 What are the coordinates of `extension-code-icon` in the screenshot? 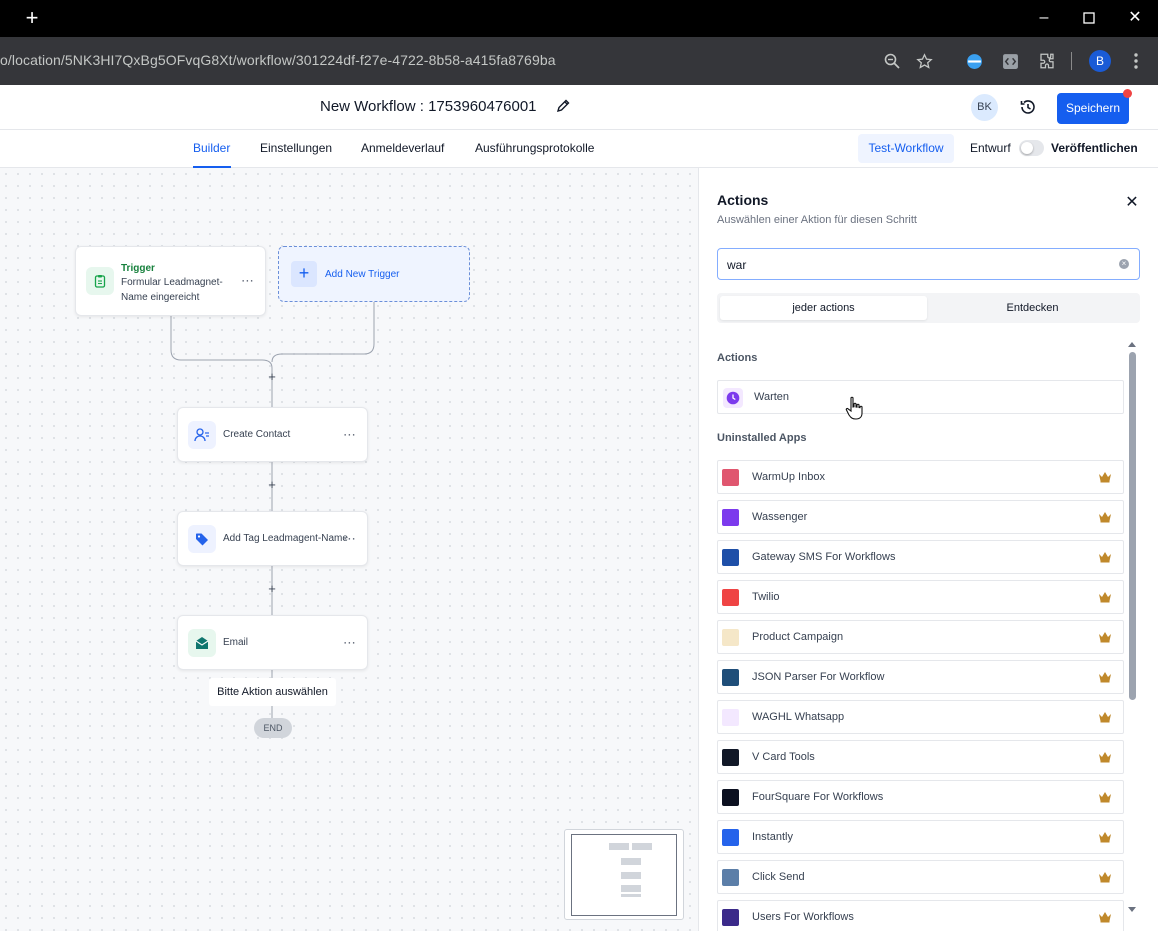 It's located at (1010, 61).